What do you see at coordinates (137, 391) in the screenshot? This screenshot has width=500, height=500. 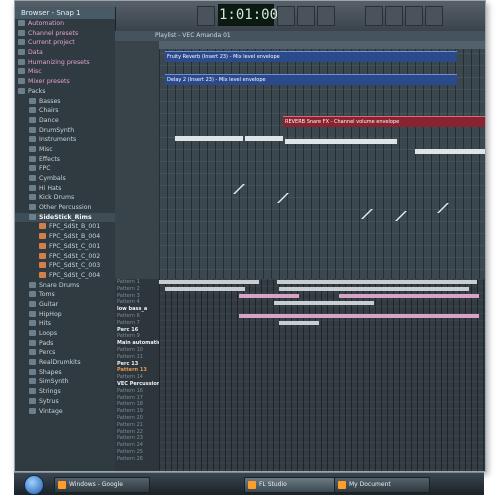 I see `pattern-list-item: Pattern 16` at bounding box center [137, 391].